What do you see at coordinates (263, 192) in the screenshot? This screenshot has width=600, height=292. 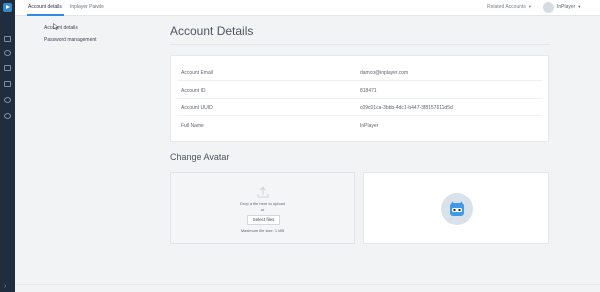 I see `upload-icon` at bounding box center [263, 192].